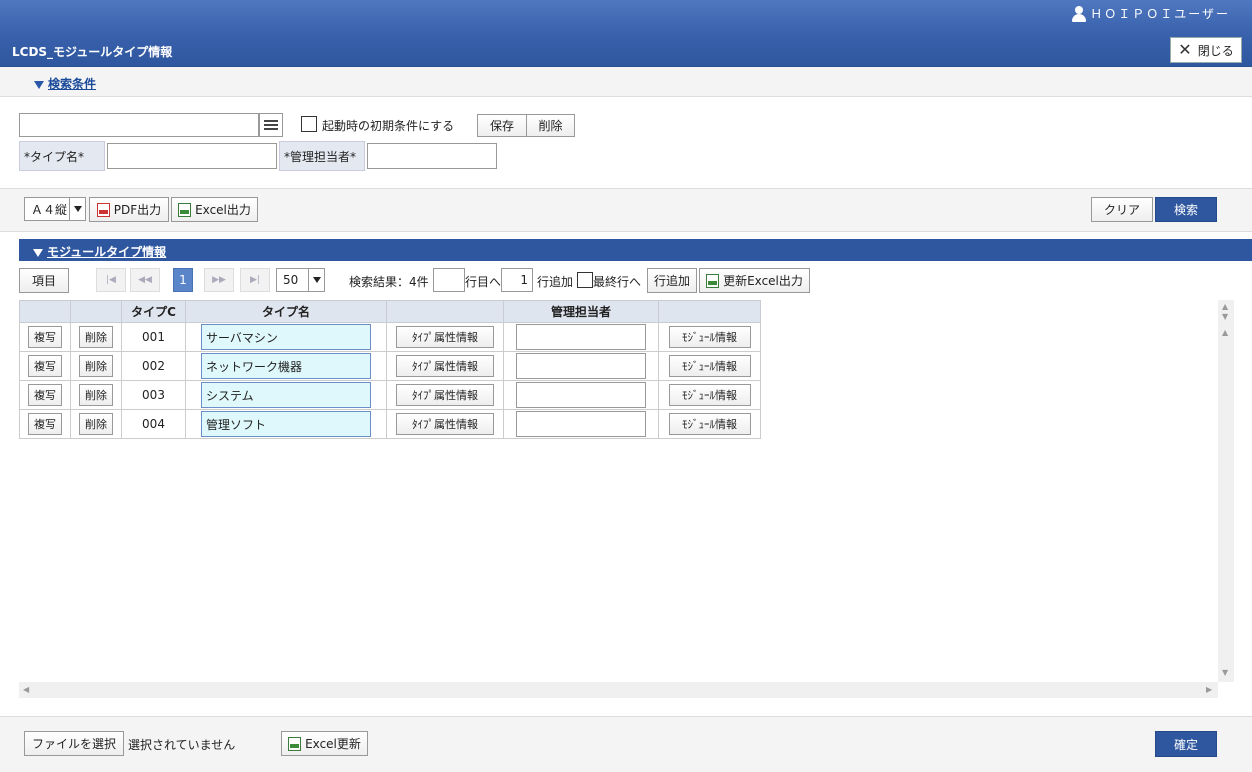  What do you see at coordinates (39, 84) in the screenshot?
I see `collapse-triangle-icon` at bounding box center [39, 84].